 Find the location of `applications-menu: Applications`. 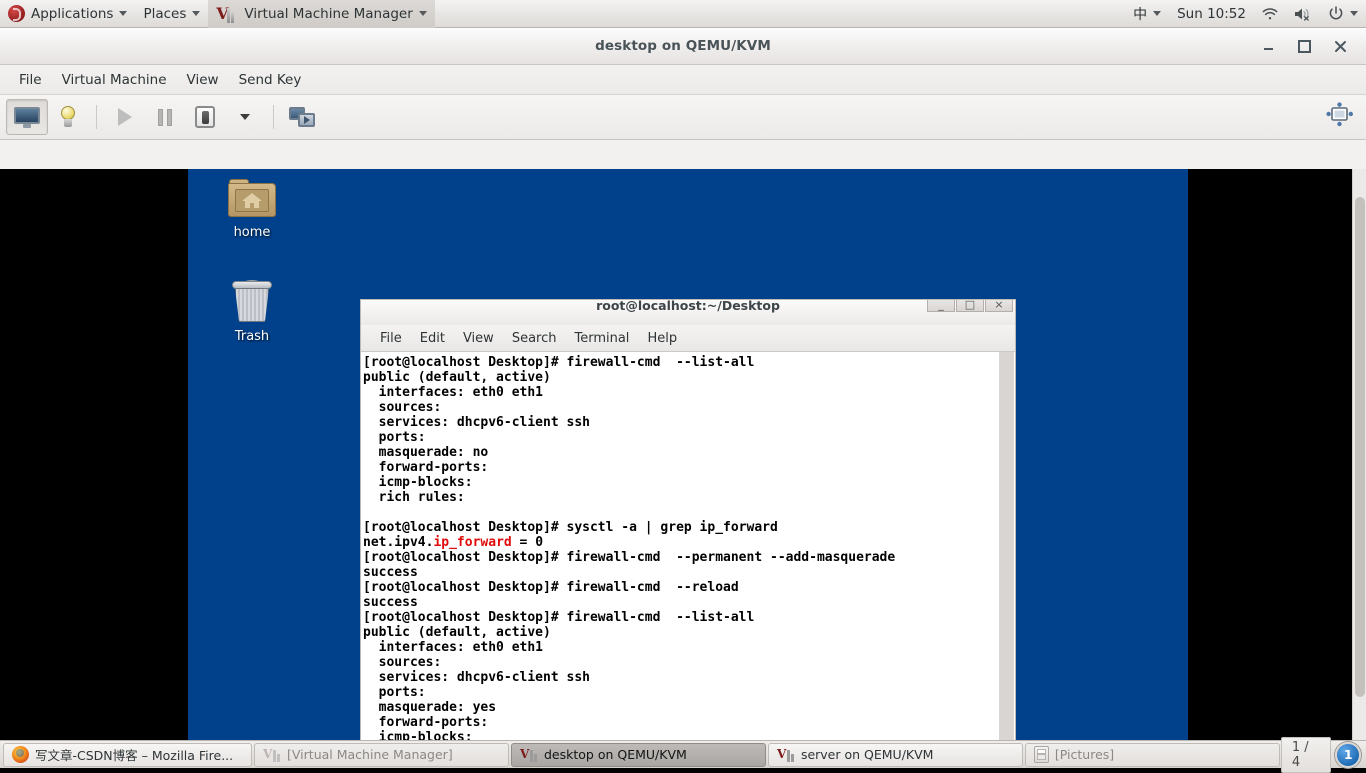

applications-menu: Applications is located at coordinates (67, 14).